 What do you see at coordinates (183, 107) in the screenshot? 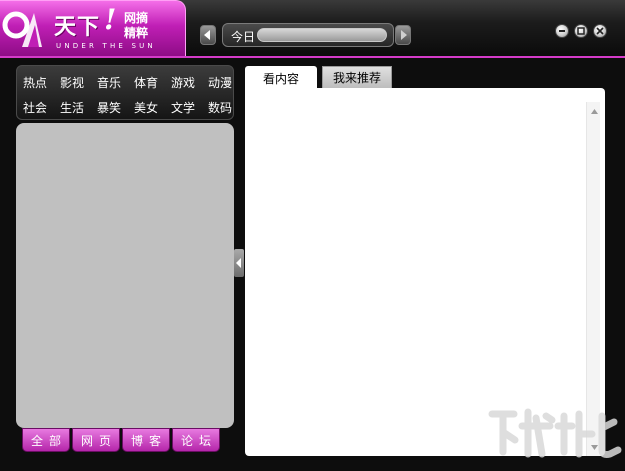
I see `category-literature: 文学` at bounding box center [183, 107].